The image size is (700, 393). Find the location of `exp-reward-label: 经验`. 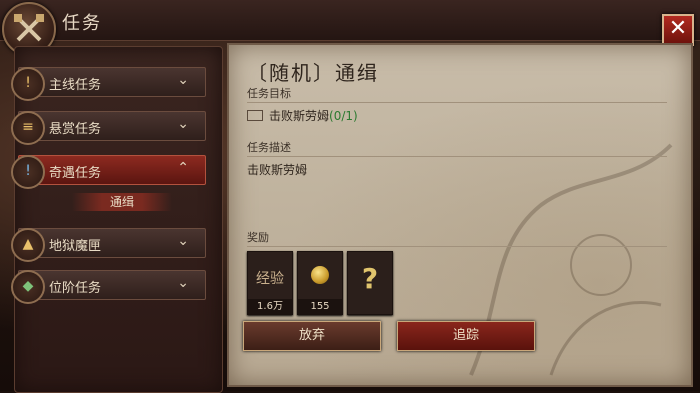

exp-reward-label: 经验 is located at coordinates (270, 279).